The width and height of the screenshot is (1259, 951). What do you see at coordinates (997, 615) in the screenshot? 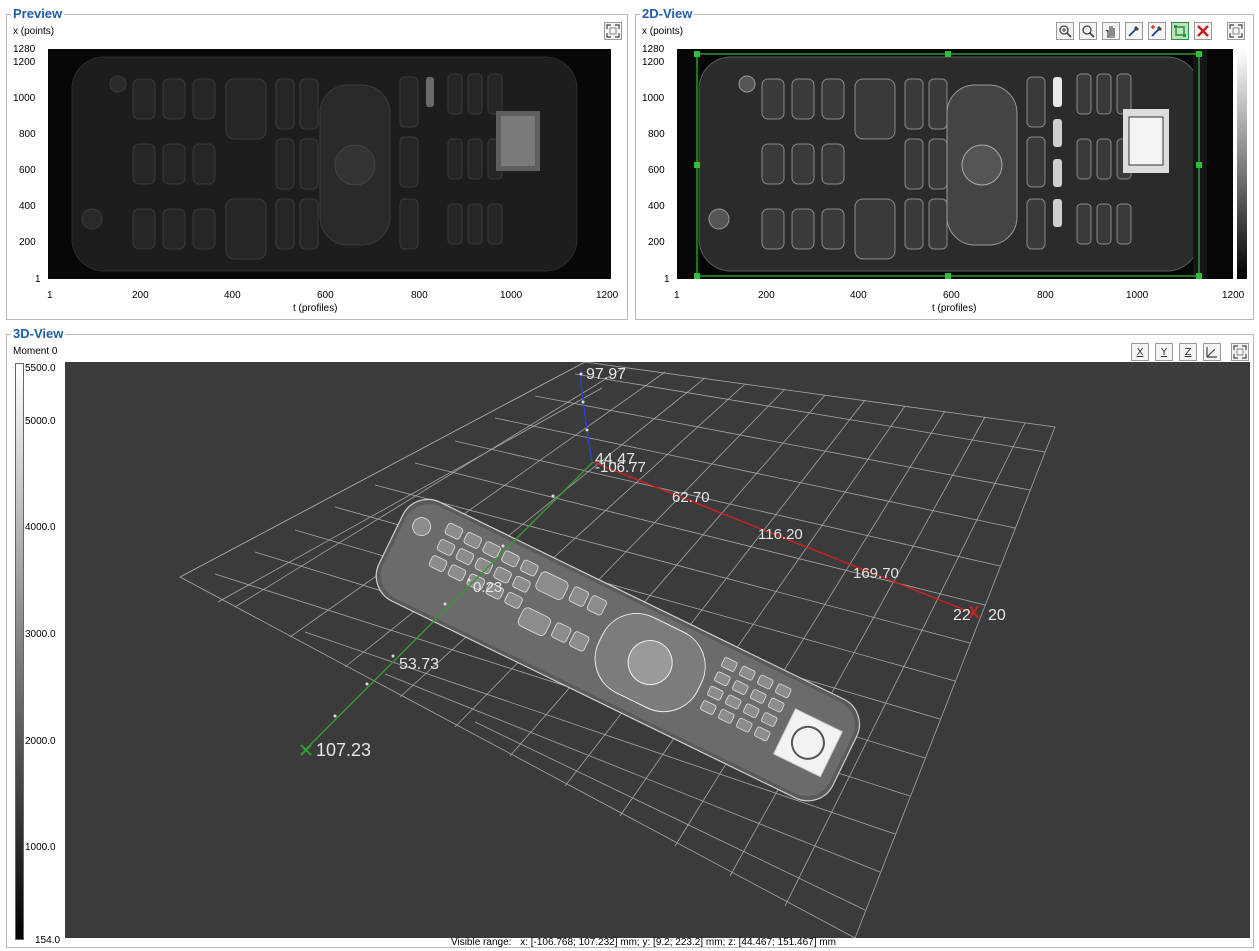
I see `x-axis-end-label-2: 20` at bounding box center [997, 615].